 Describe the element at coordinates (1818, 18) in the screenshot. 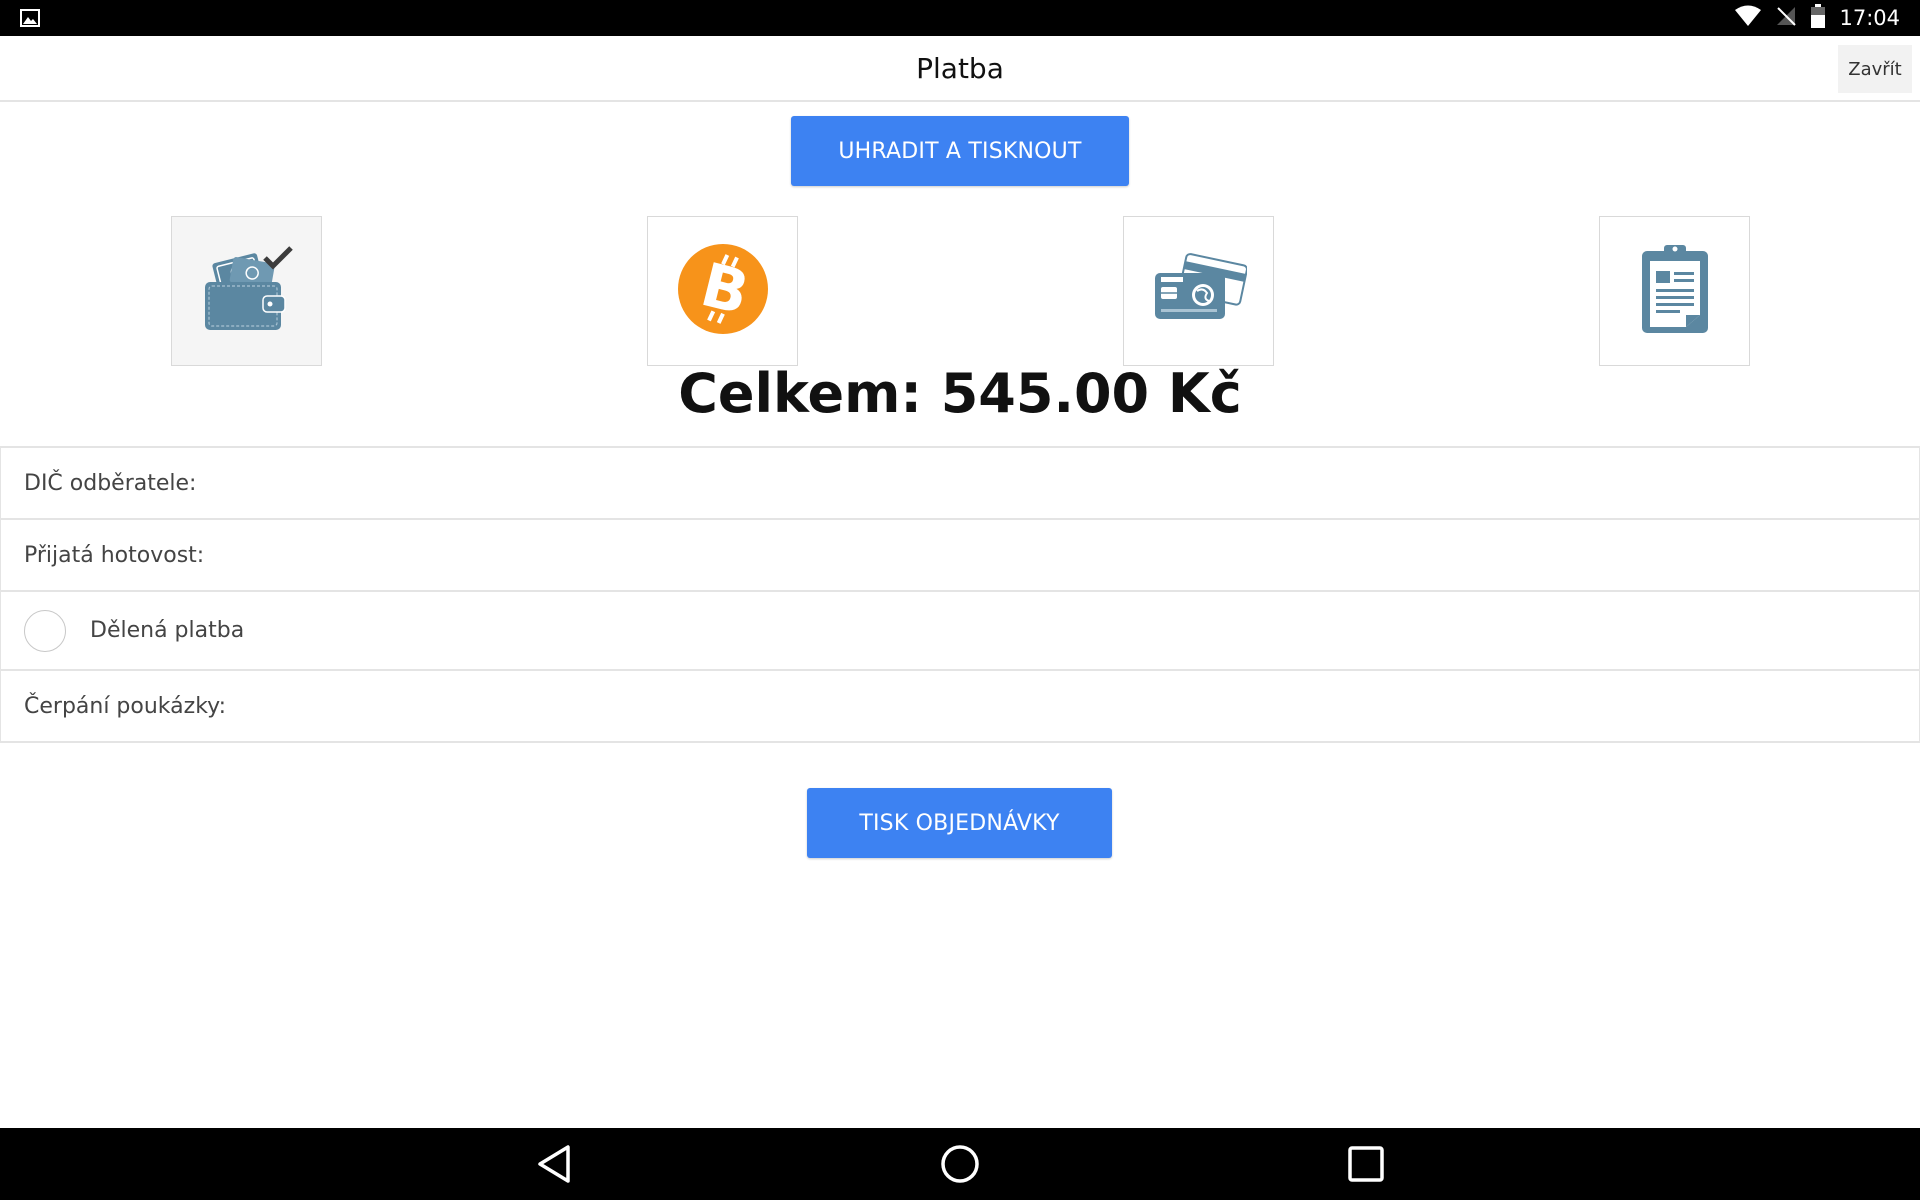

I see `battery-icon` at that location.